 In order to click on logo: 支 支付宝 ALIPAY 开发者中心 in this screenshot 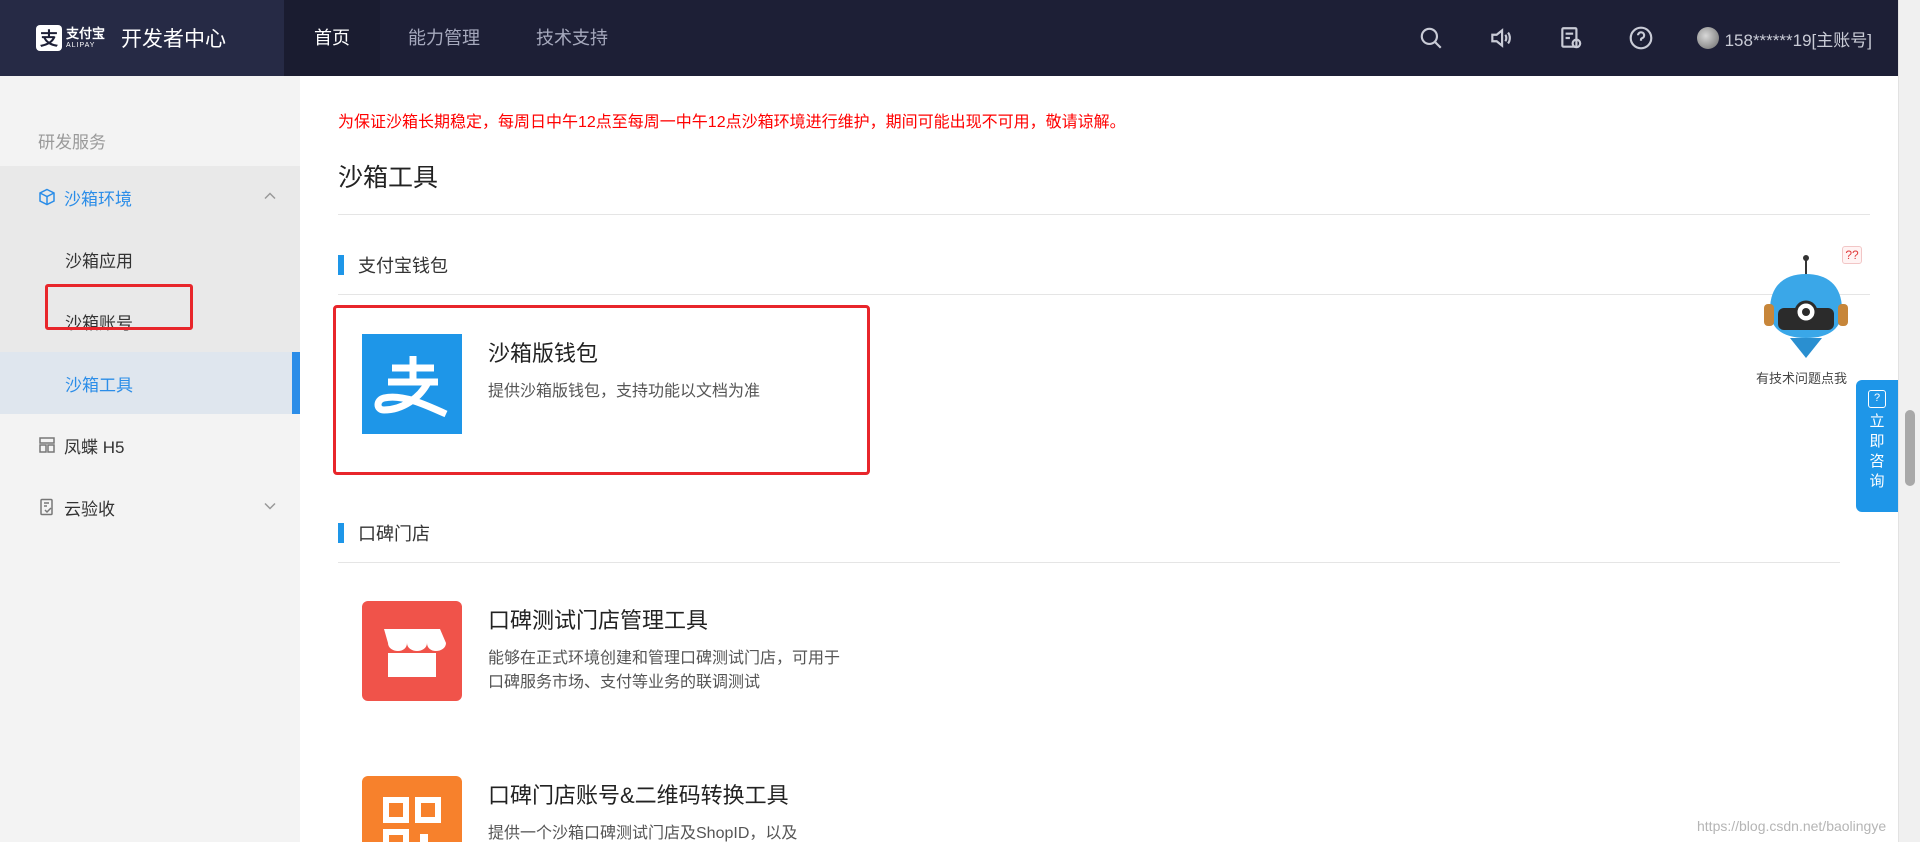, I will do `click(142, 38)`.